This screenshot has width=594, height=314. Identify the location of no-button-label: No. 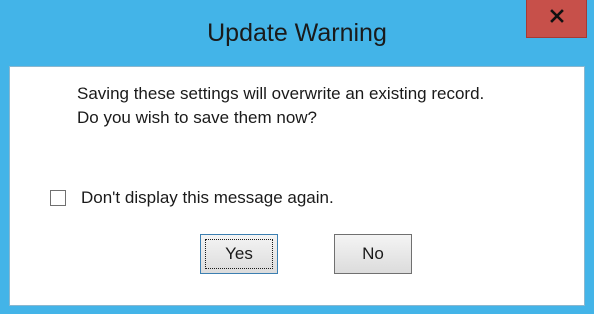
(373, 253).